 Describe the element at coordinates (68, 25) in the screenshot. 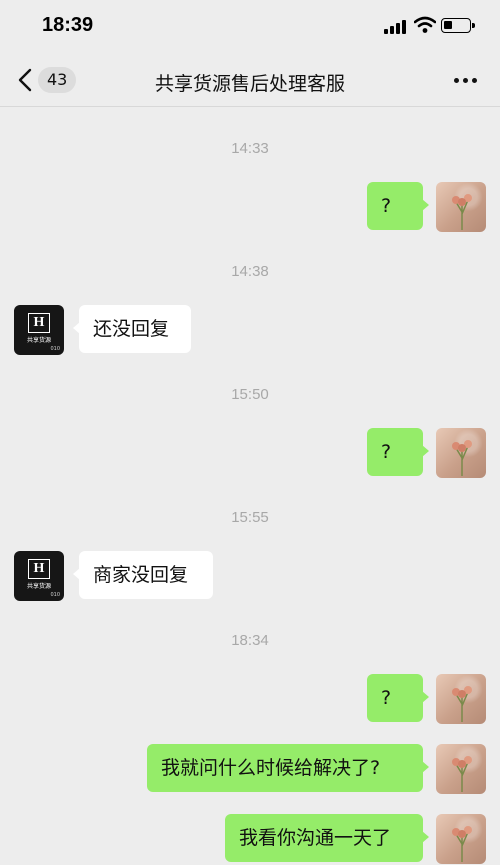

I see `status-time: 18:39` at that location.